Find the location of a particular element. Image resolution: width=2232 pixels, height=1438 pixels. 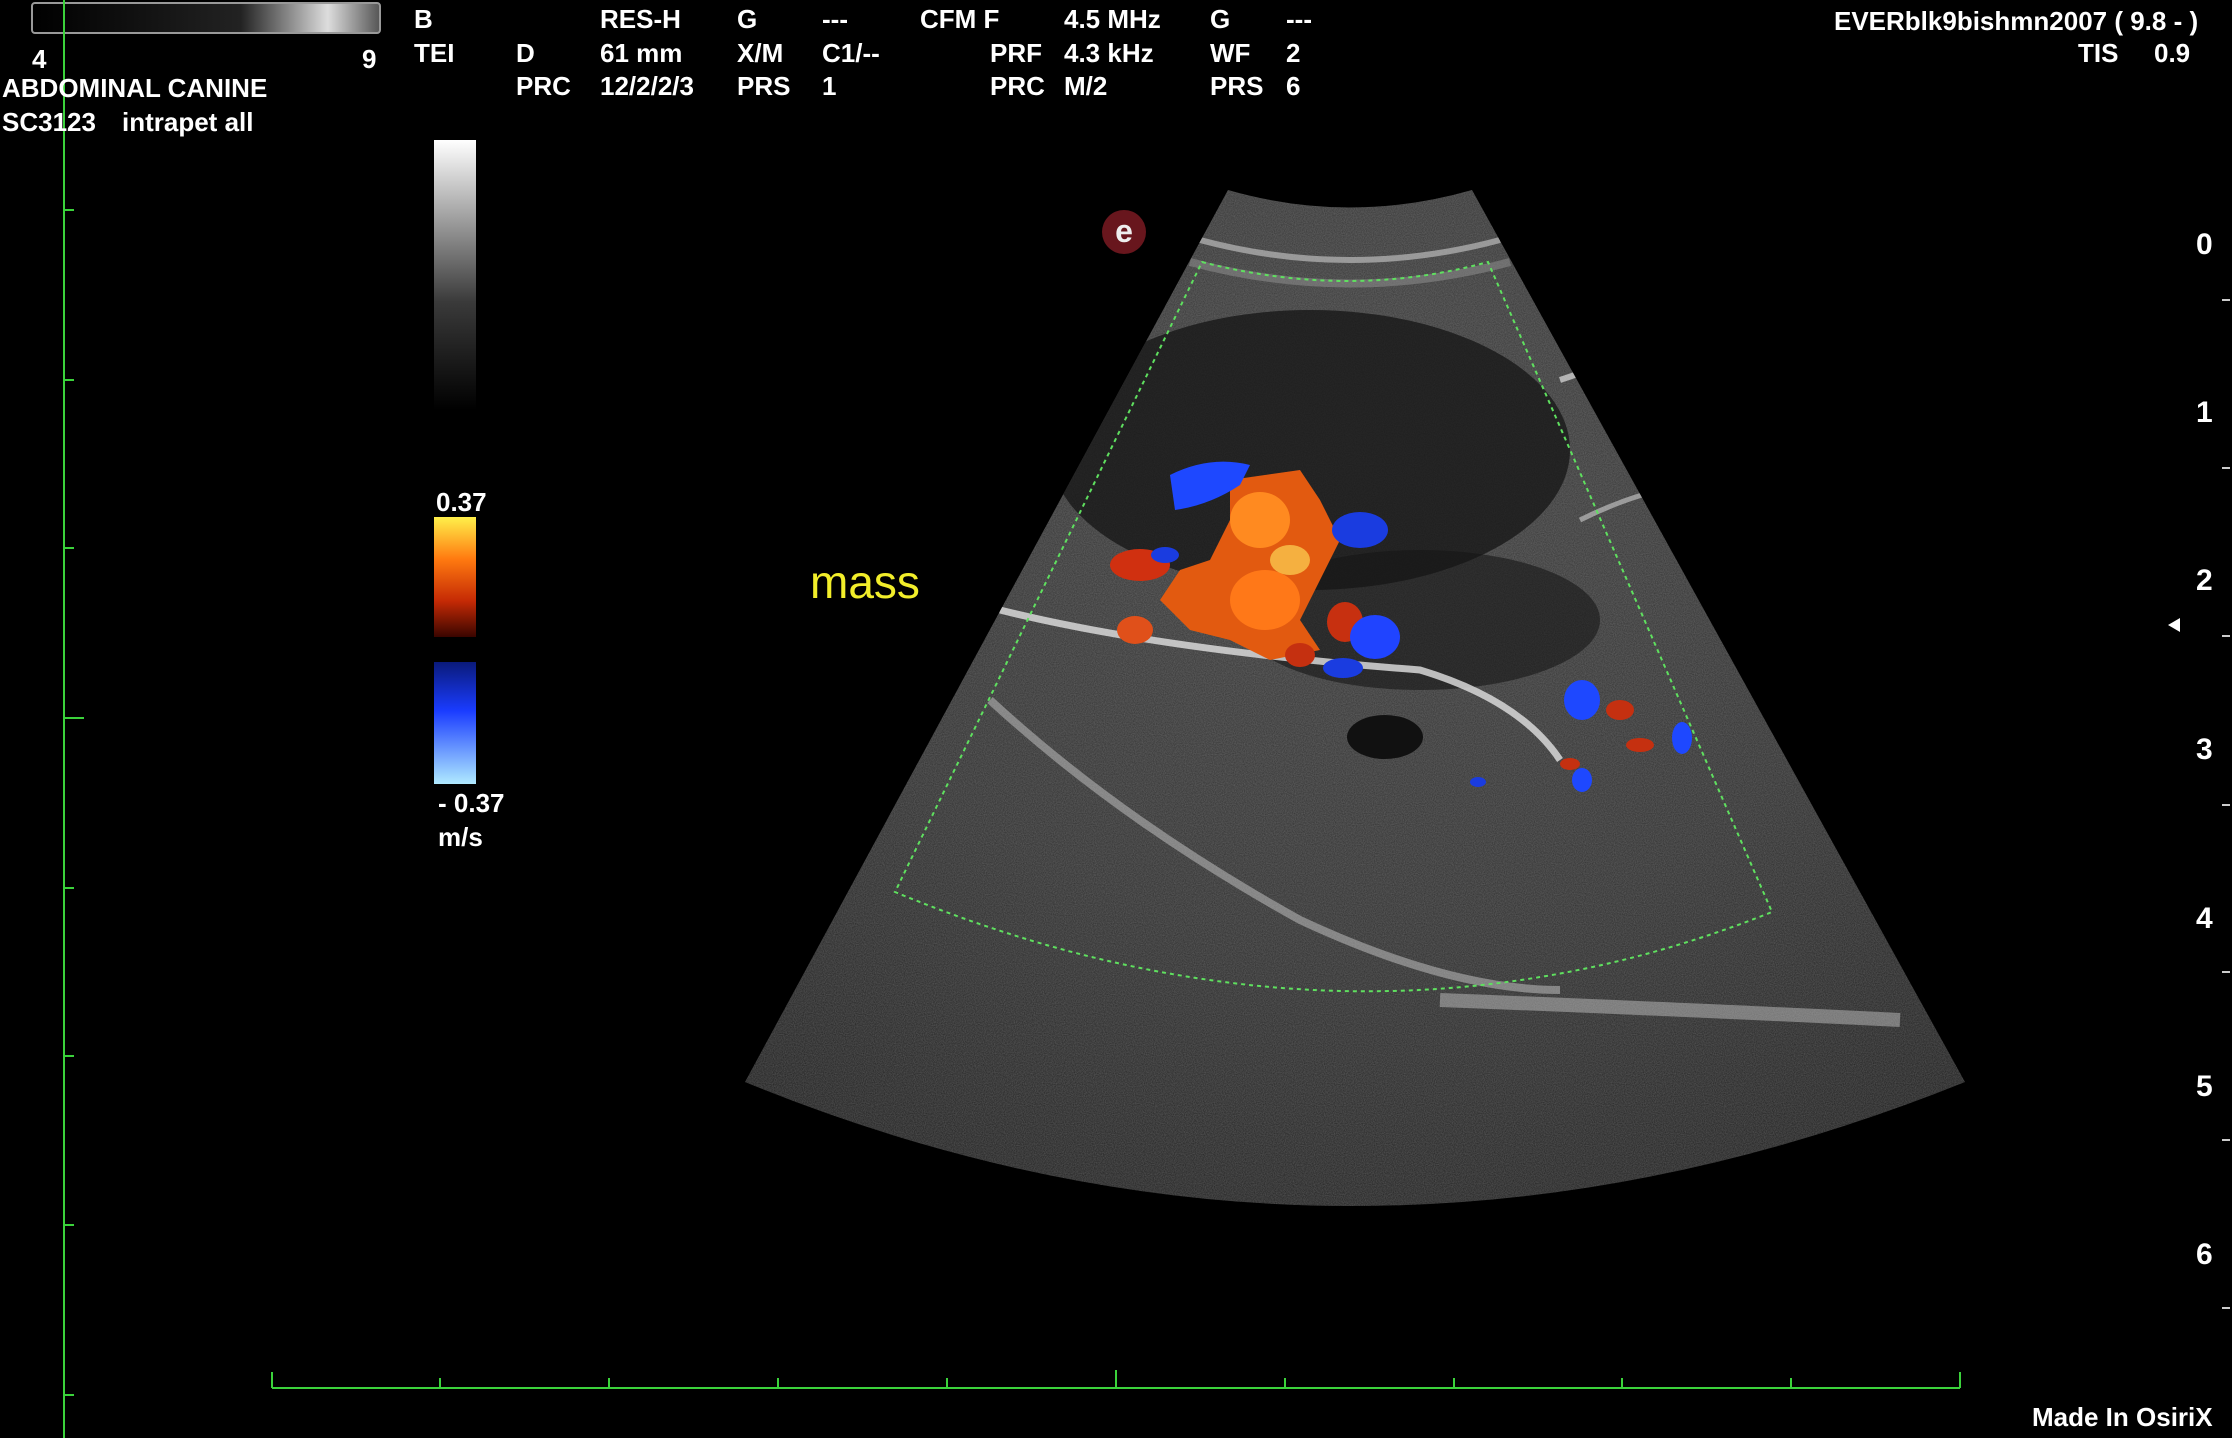

depth-2: 2 is located at coordinates (2204, 580).